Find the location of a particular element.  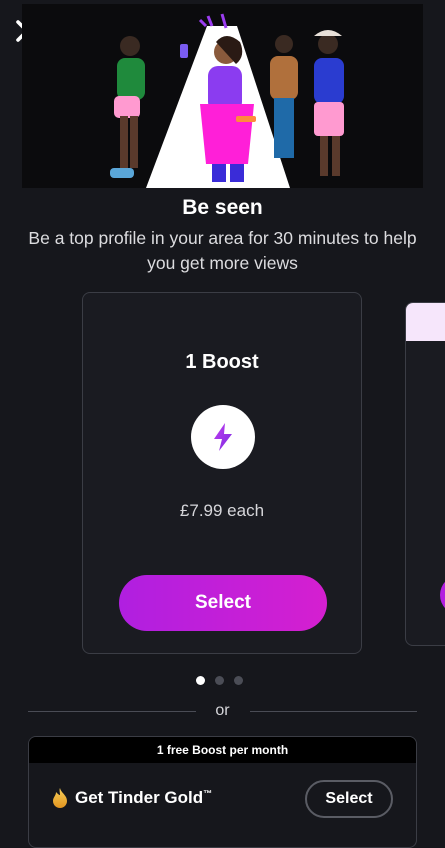

gold-title: Get Tinder Gold™ is located at coordinates (143, 798).